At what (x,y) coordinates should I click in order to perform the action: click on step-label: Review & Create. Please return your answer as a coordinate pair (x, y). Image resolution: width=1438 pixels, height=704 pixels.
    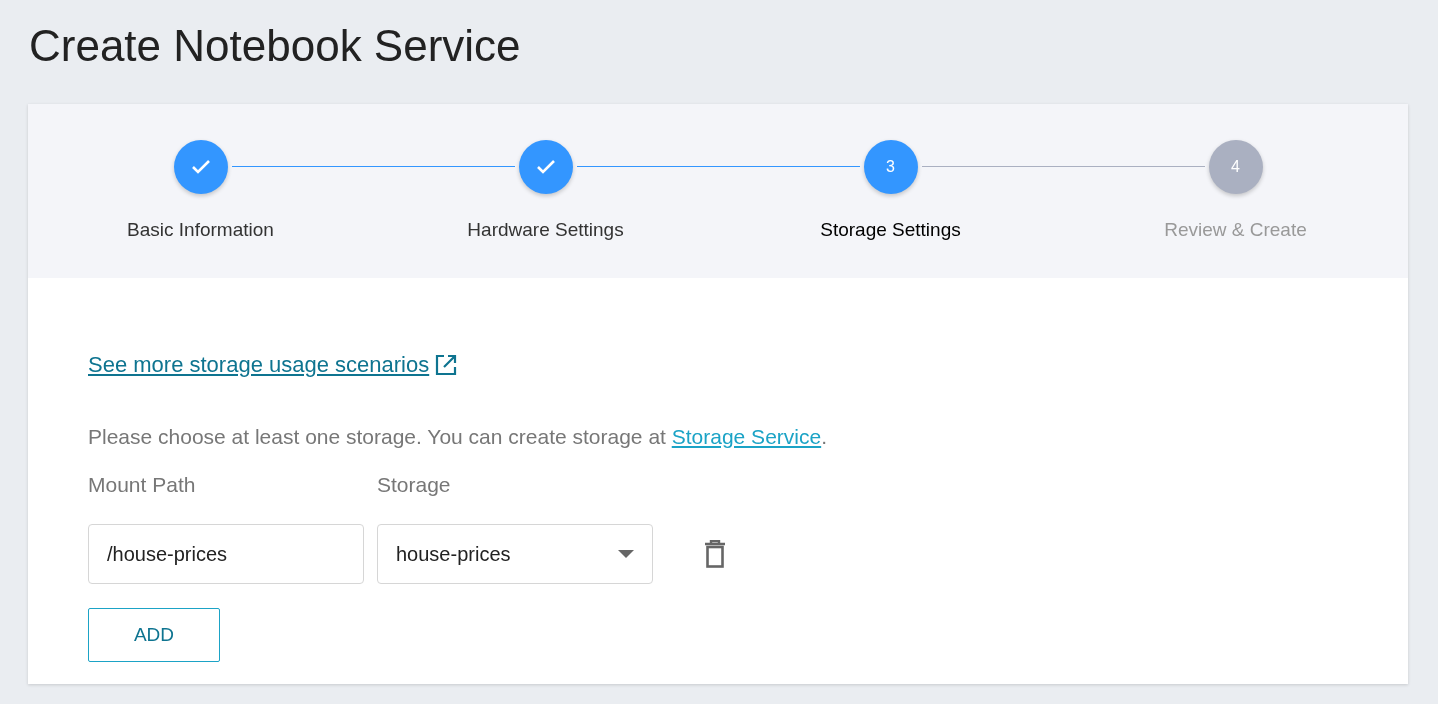
    Looking at the image, I should click on (1235, 230).